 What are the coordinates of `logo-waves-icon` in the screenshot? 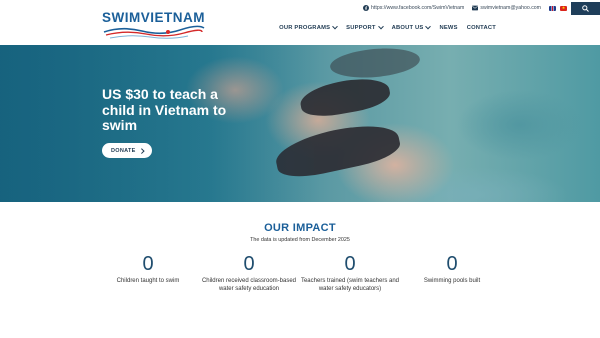 It's located at (154, 32).